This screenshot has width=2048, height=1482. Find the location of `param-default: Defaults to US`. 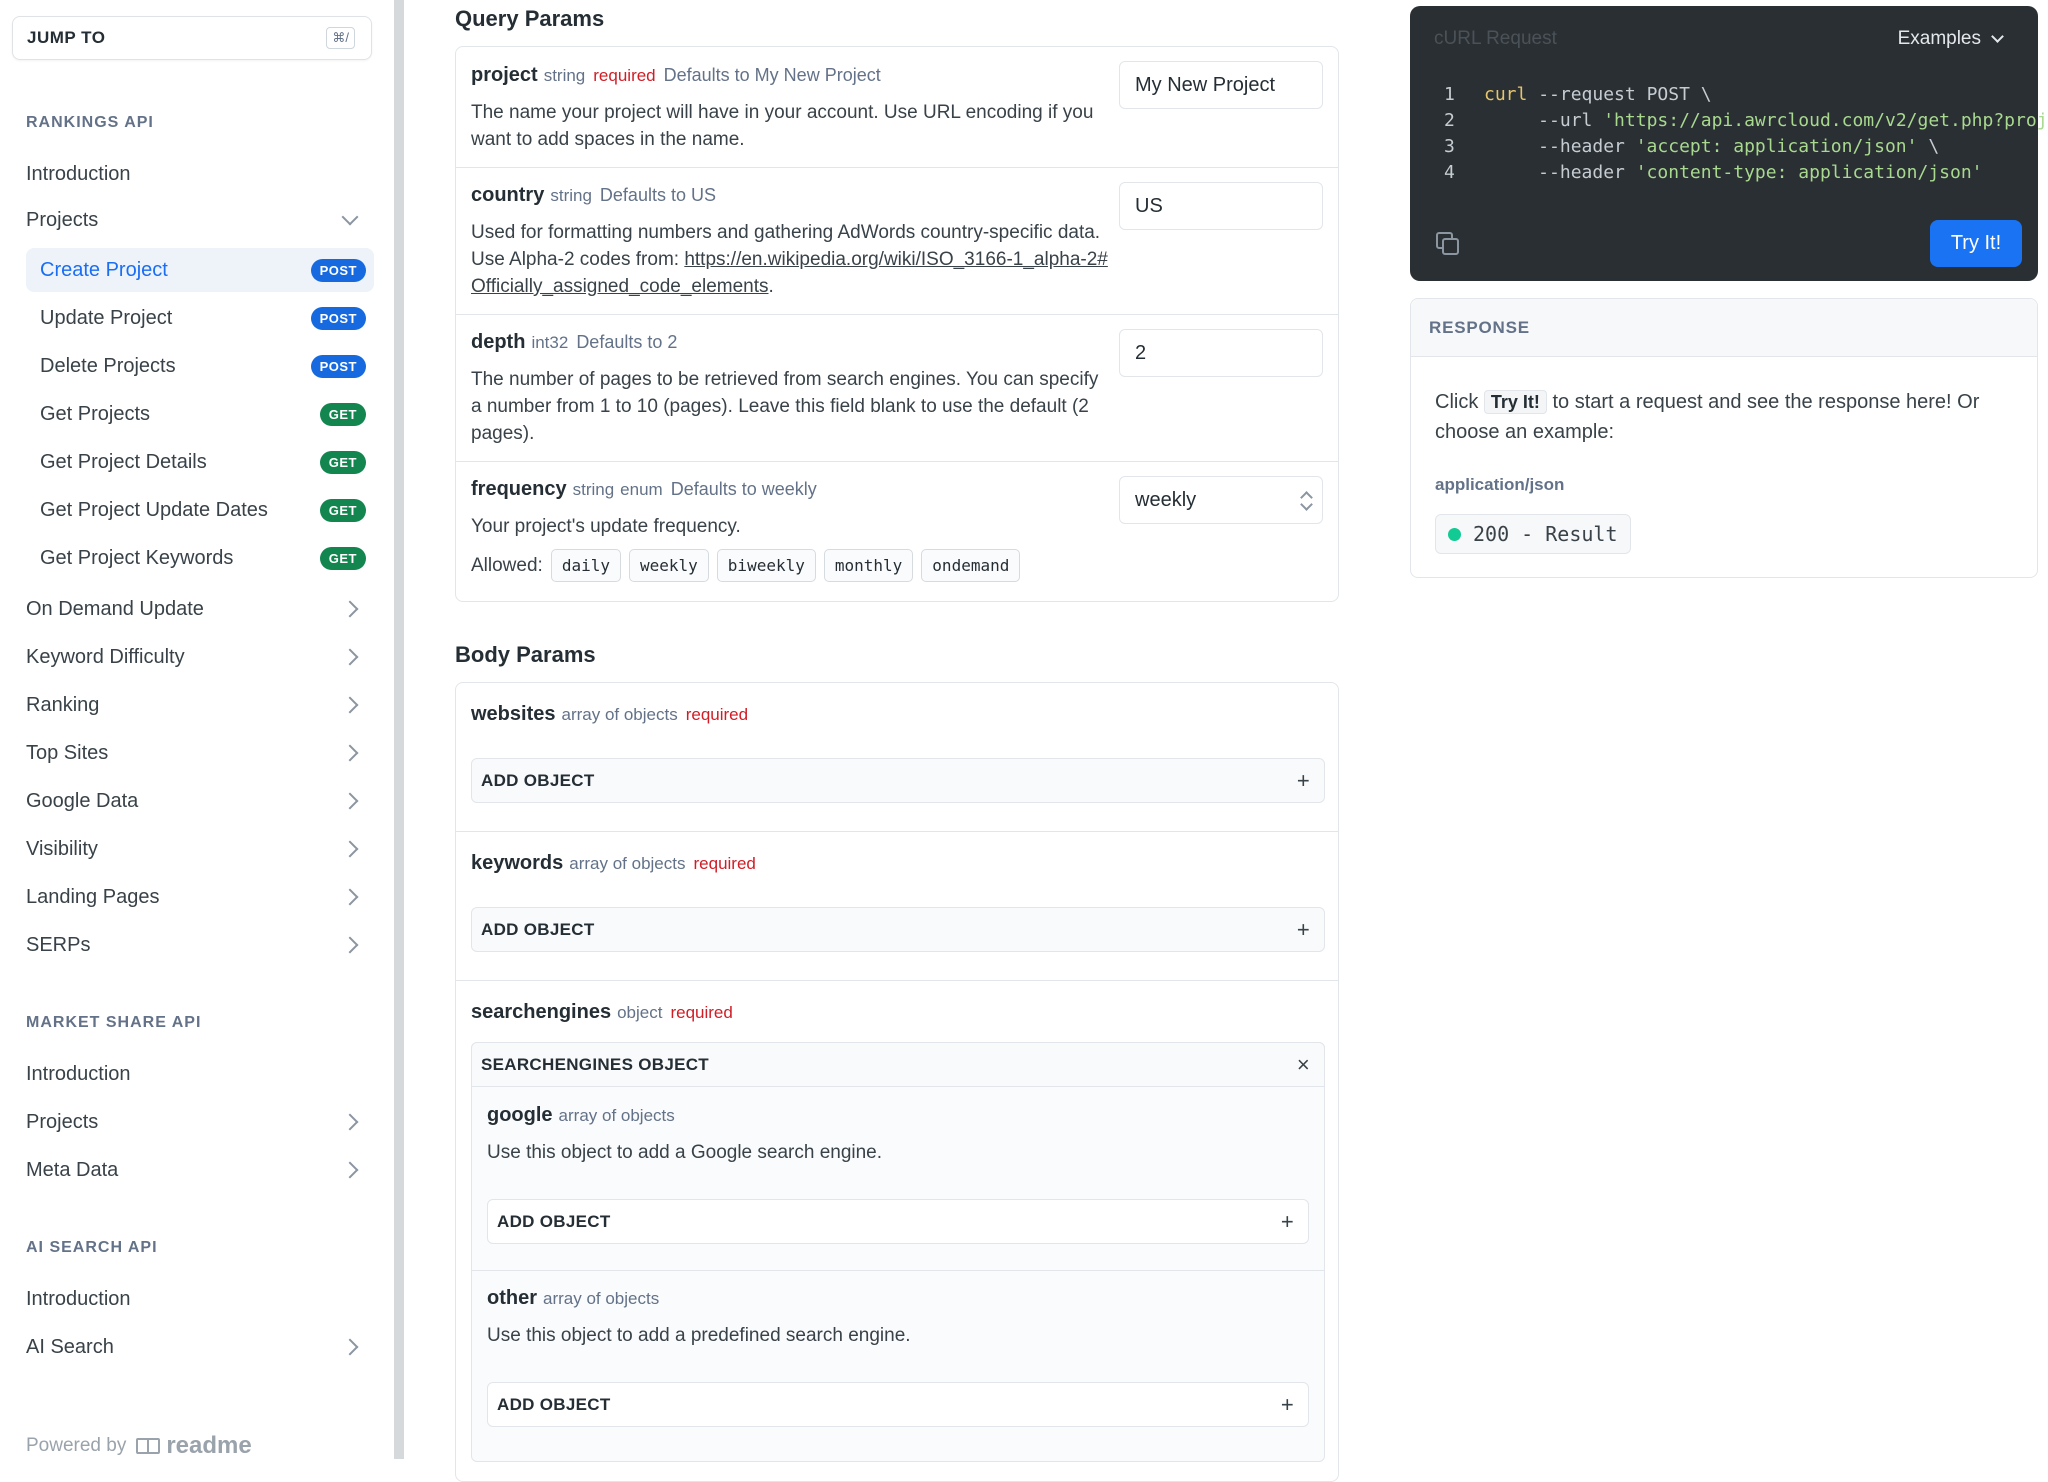

param-default: Defaults to US is located at coordinates (657, 195).